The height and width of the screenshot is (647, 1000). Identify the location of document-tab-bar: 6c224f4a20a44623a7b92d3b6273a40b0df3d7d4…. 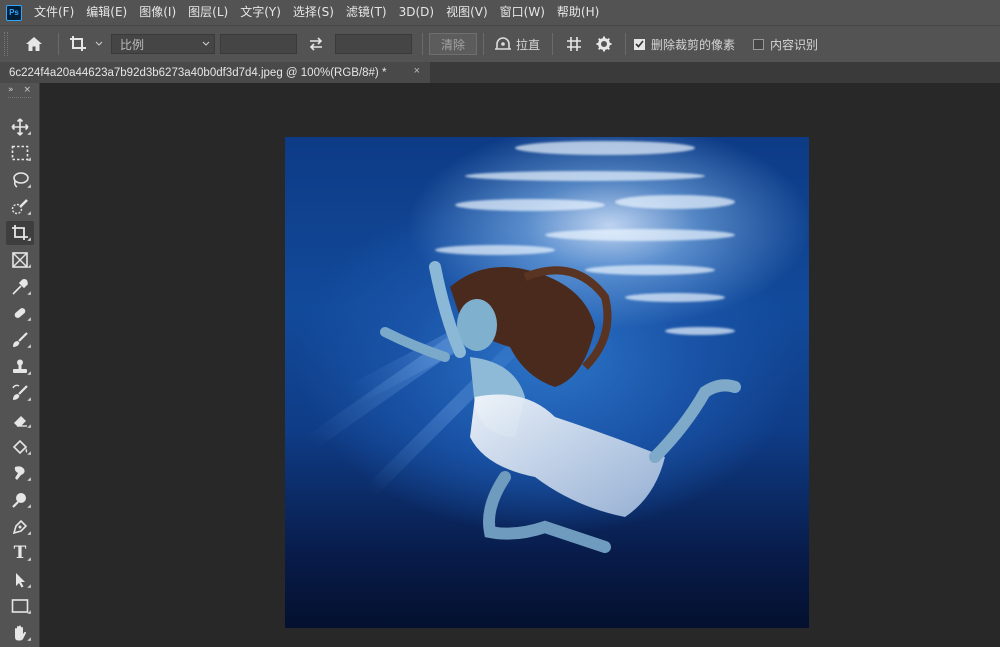
(500, 72).